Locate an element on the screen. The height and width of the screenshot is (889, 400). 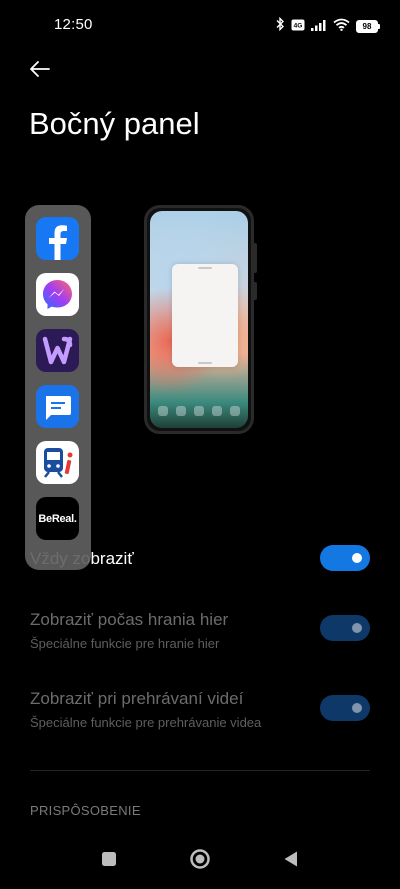
show-during-videos-toggle is located at coordinates (345, 708).